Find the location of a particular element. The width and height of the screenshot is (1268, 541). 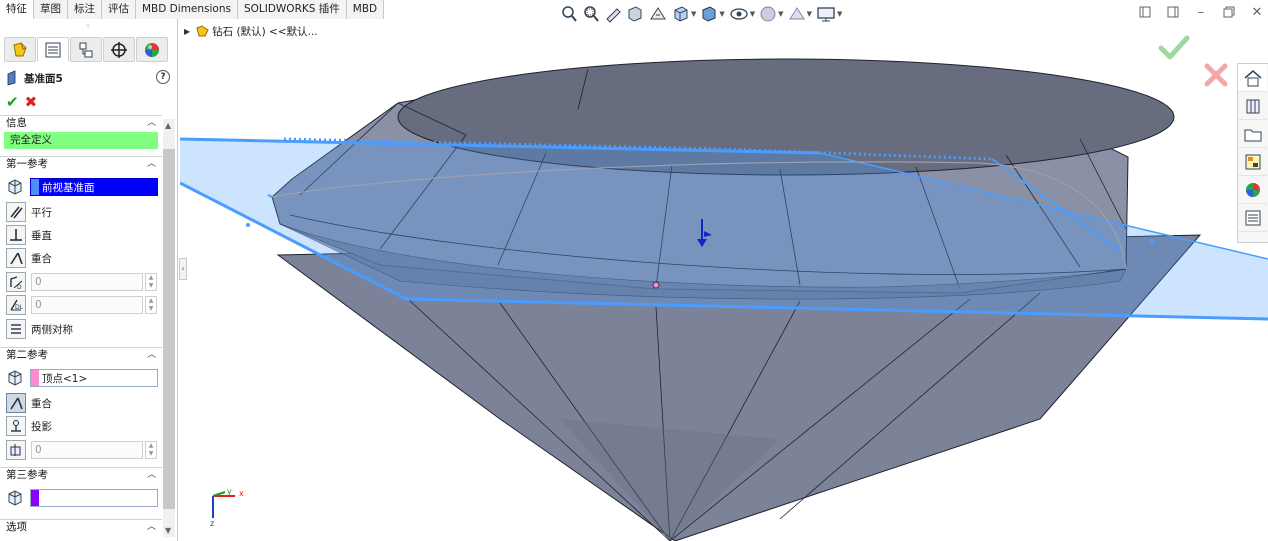

second-value-input: 0 is located at coordinates (87, 450).